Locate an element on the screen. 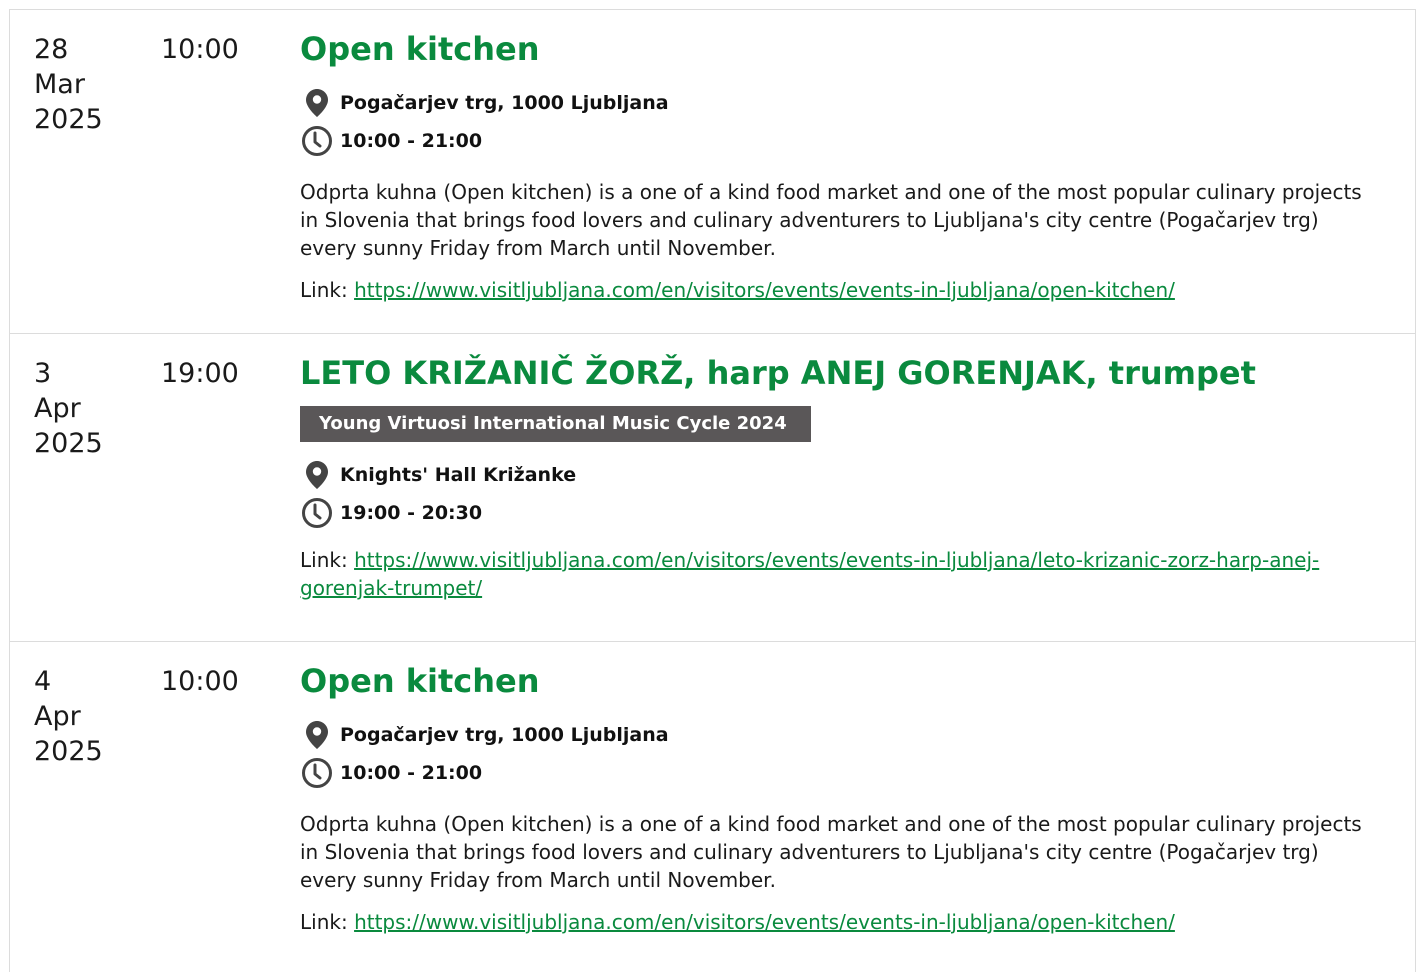  event-hours: 19:00 - 20:30 is located at coordinates (848, 513).